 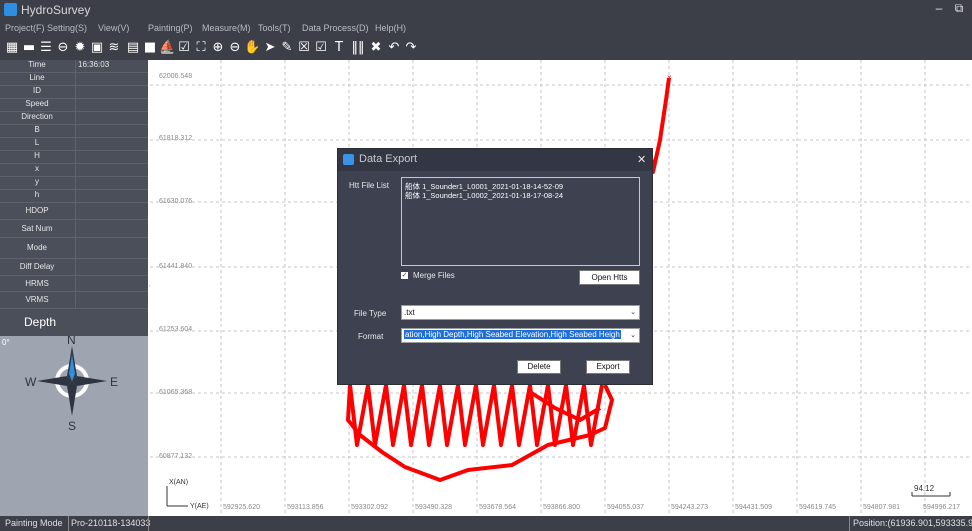 I want to click on info-label: Speed, so click(x=37, y=103).